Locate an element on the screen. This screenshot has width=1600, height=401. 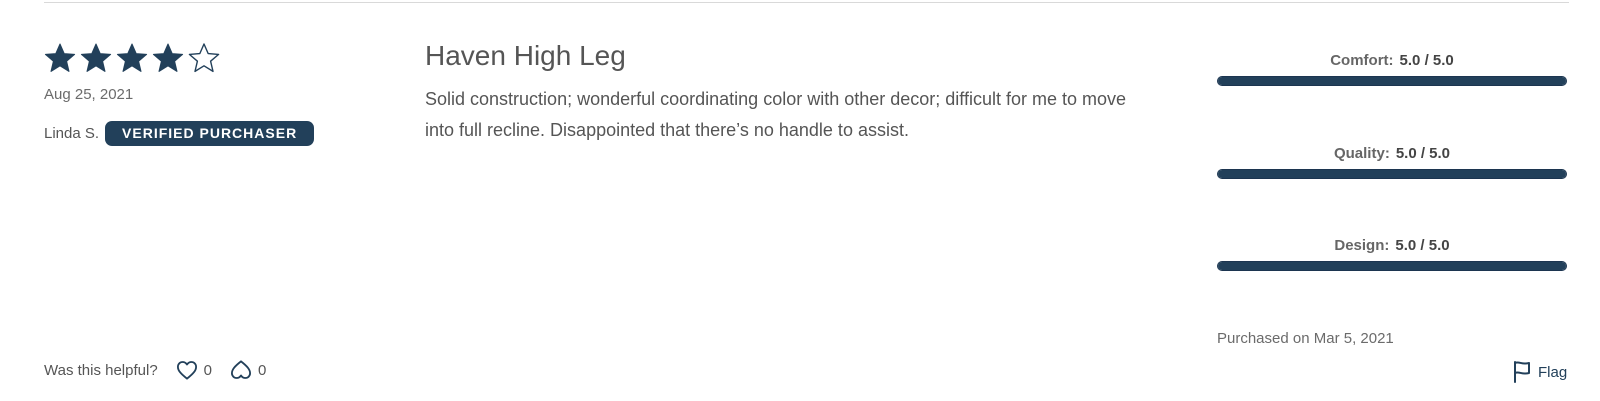
verified-purchaser-badge: VERIFIED PURCHASER is located at coordinates (210, 133).